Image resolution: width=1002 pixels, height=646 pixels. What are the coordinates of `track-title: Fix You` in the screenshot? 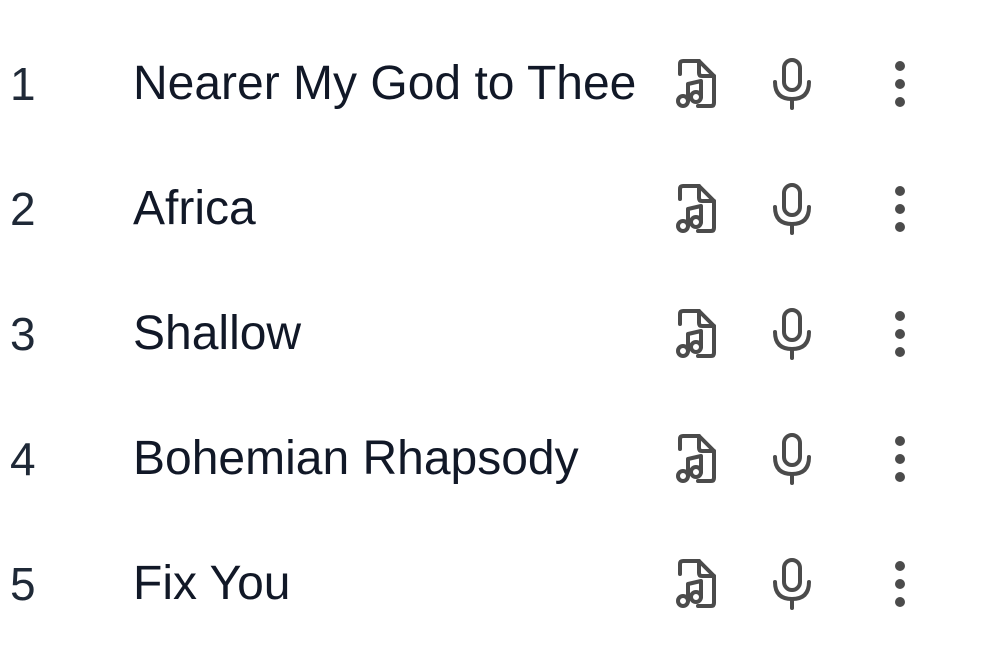 It's located at (212, 583).